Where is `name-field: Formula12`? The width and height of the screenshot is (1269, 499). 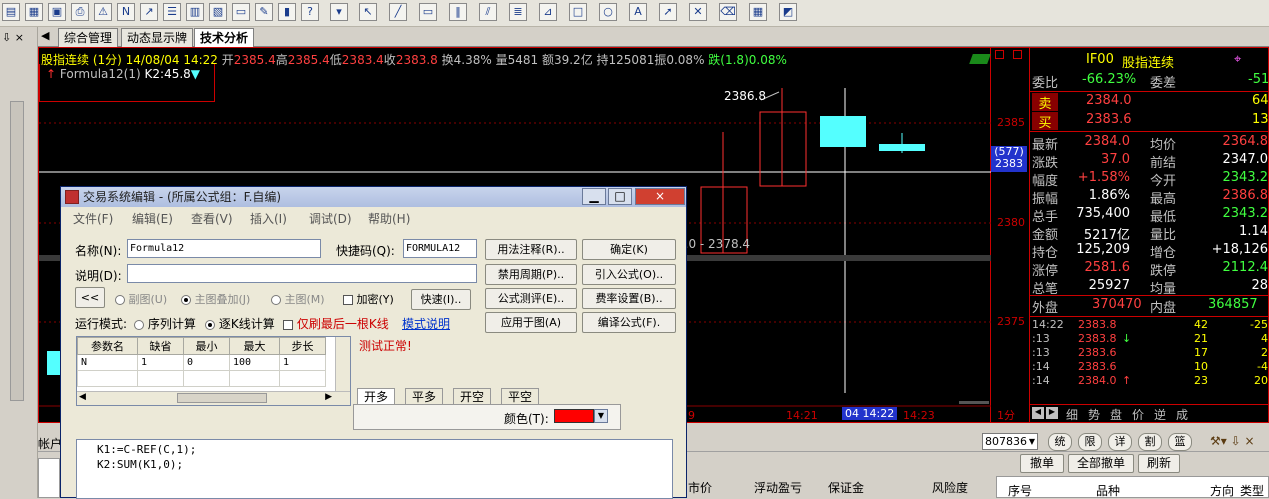 name-field: Formula12 is located at coordinates (224, 248).